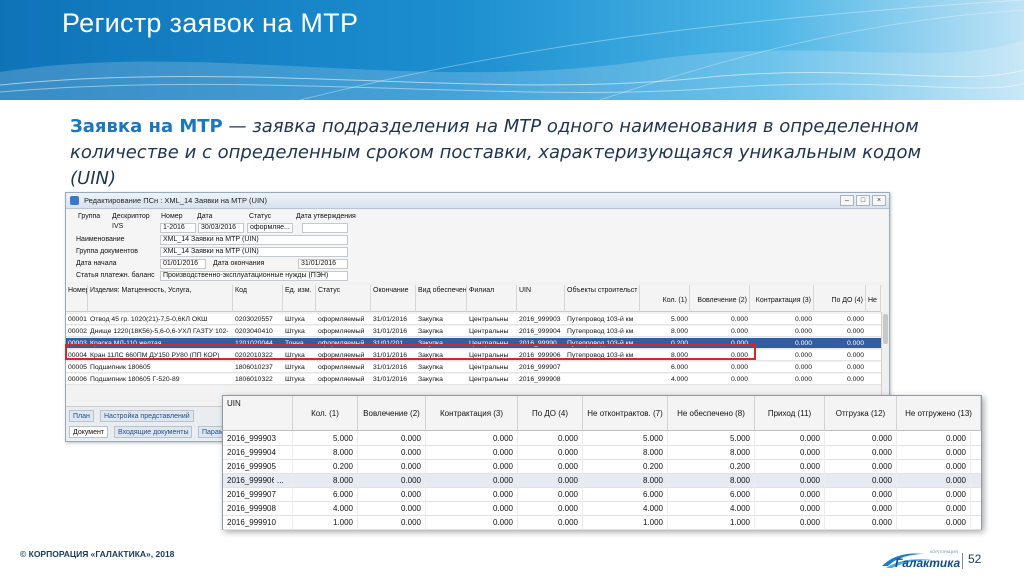 The height and width of the screenshot is (576, 1024). I want to click on col-header: Не отгружено (13), so click(939, 413).